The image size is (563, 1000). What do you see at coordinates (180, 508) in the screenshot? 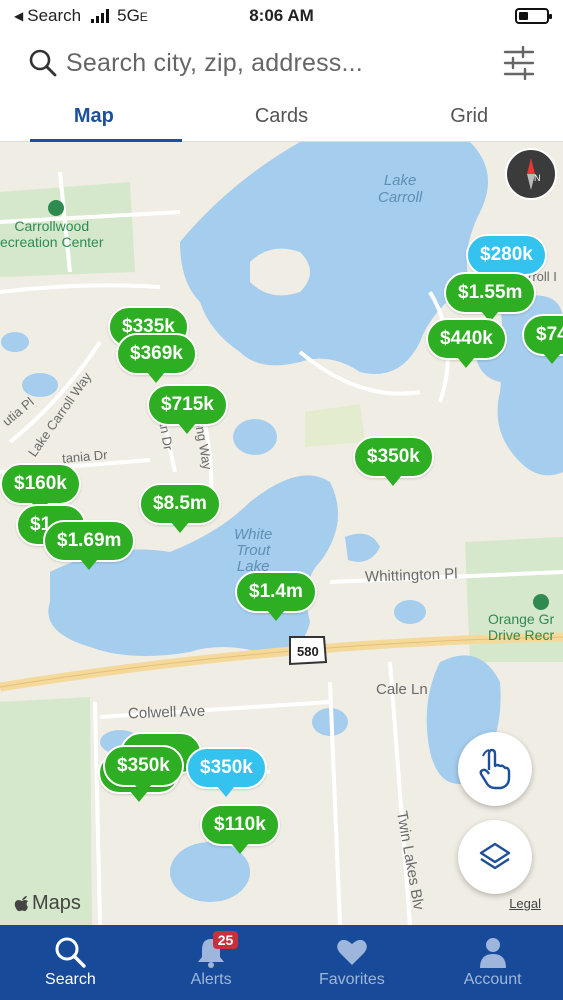
I see `price-pin: $8.5m` at bounding box center [180, 508].